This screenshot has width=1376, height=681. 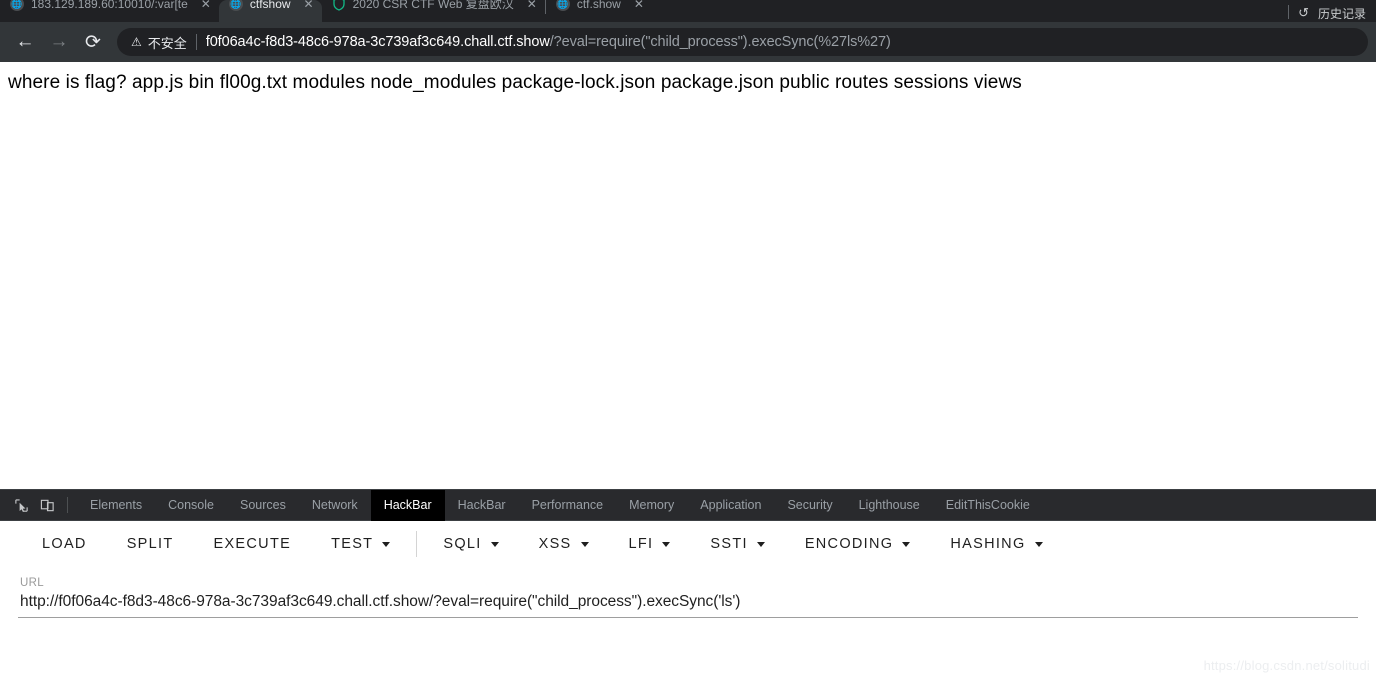 I want to click on devtools-tab-editthiscookie: EditThisCookie, so click(x=988, y=505).